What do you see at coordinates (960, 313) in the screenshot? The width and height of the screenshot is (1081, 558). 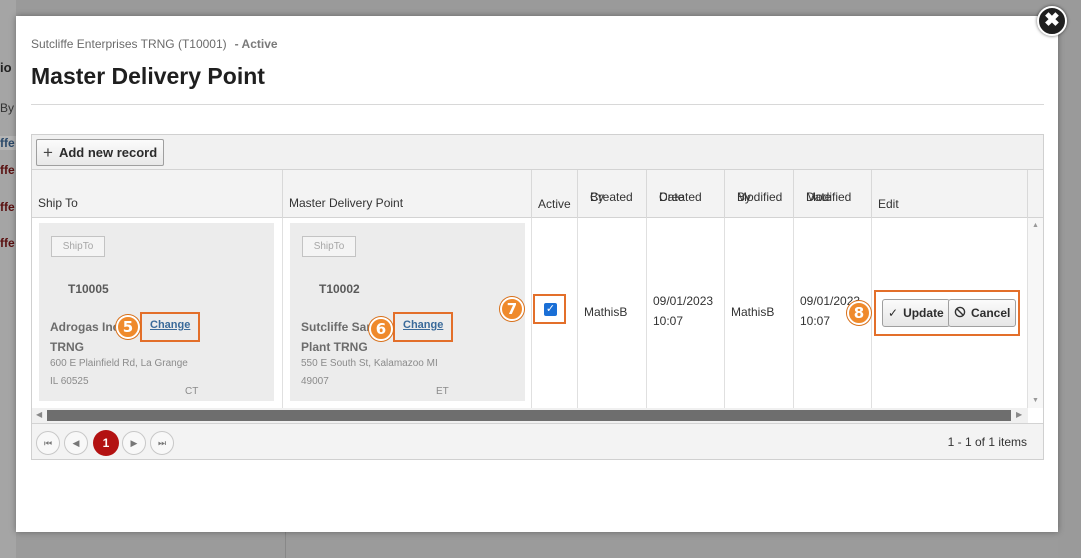 I see `cancel-icon` at bounding box center [960, 313].